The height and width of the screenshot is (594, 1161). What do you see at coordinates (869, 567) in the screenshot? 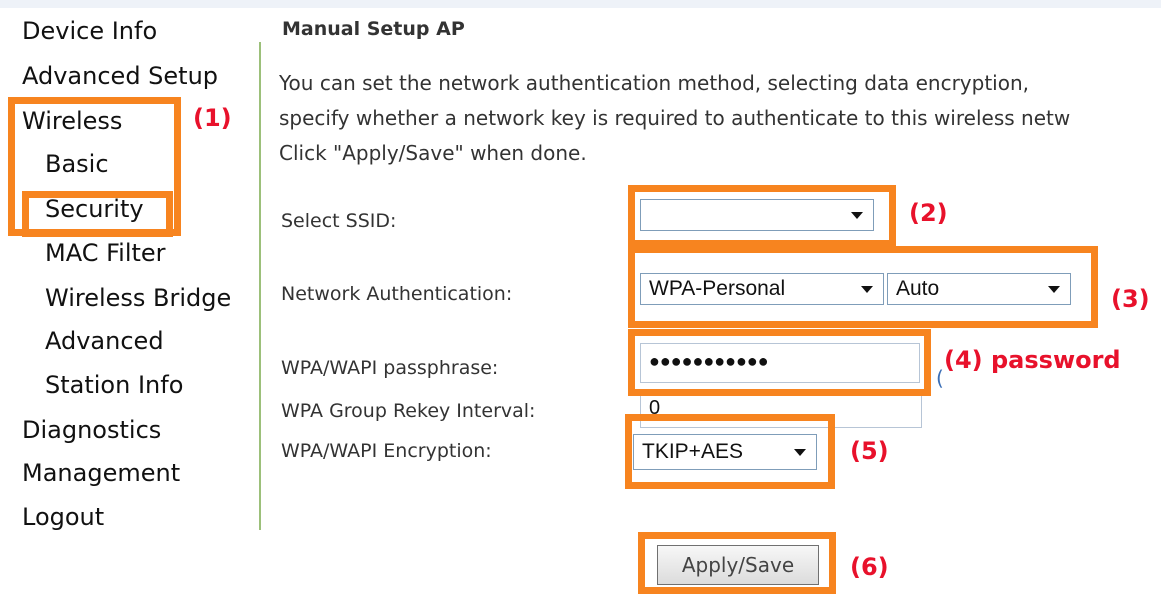
I see `annotation-label-6: (6)` at bounding box center [869, 567].